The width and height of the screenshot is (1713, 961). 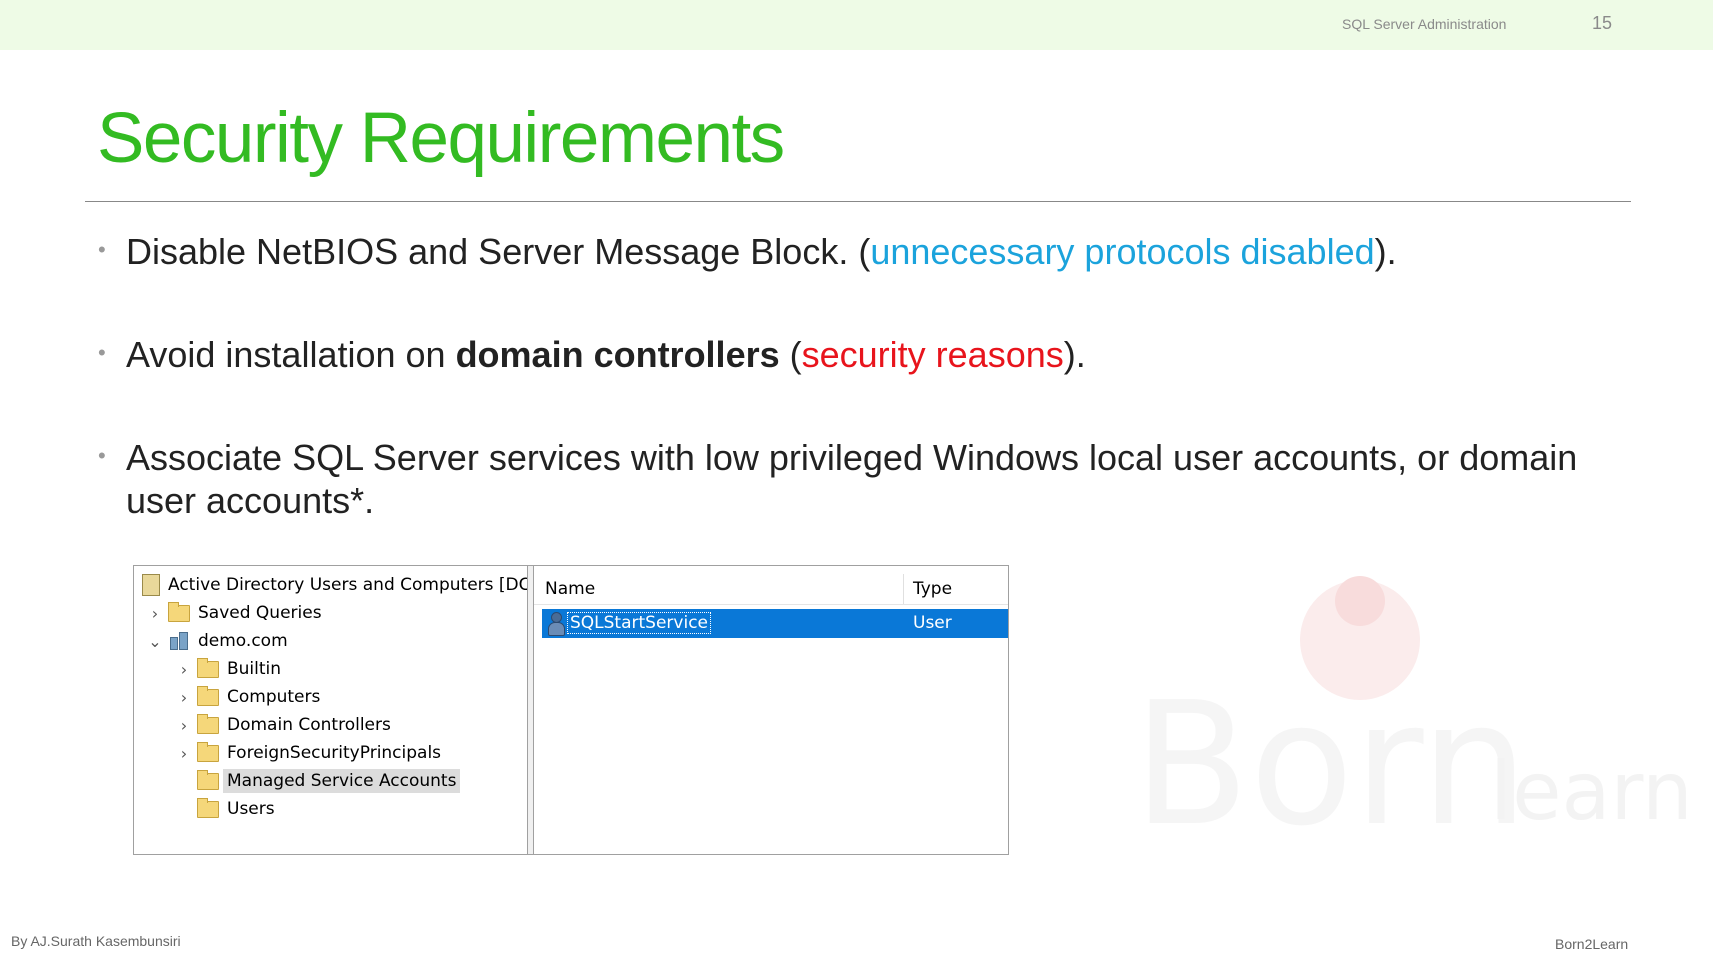 I want to click on bullet-2-bold: domain controllers, so click(x=617, y=354).